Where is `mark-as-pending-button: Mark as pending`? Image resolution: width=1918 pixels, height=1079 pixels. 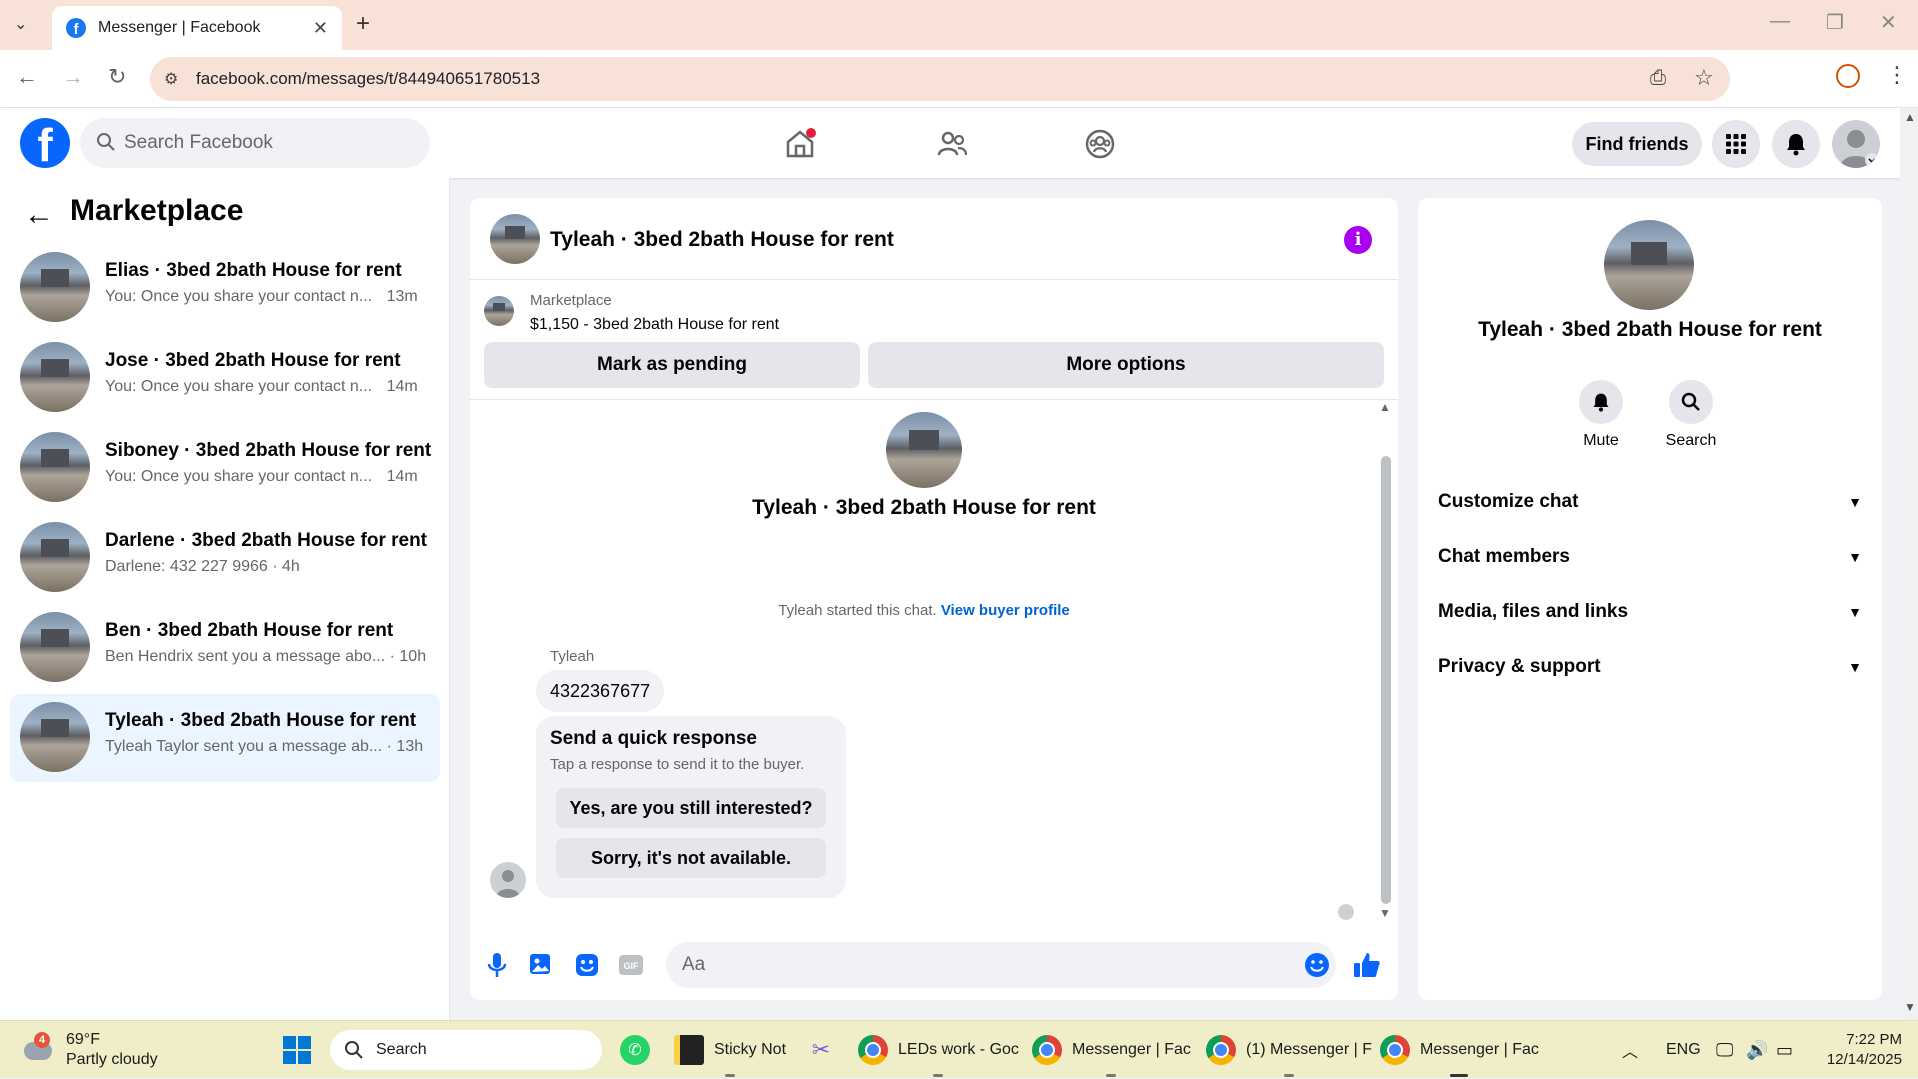 mark-as-pending-button: Mark as pending is located at coordinates (672, 365).